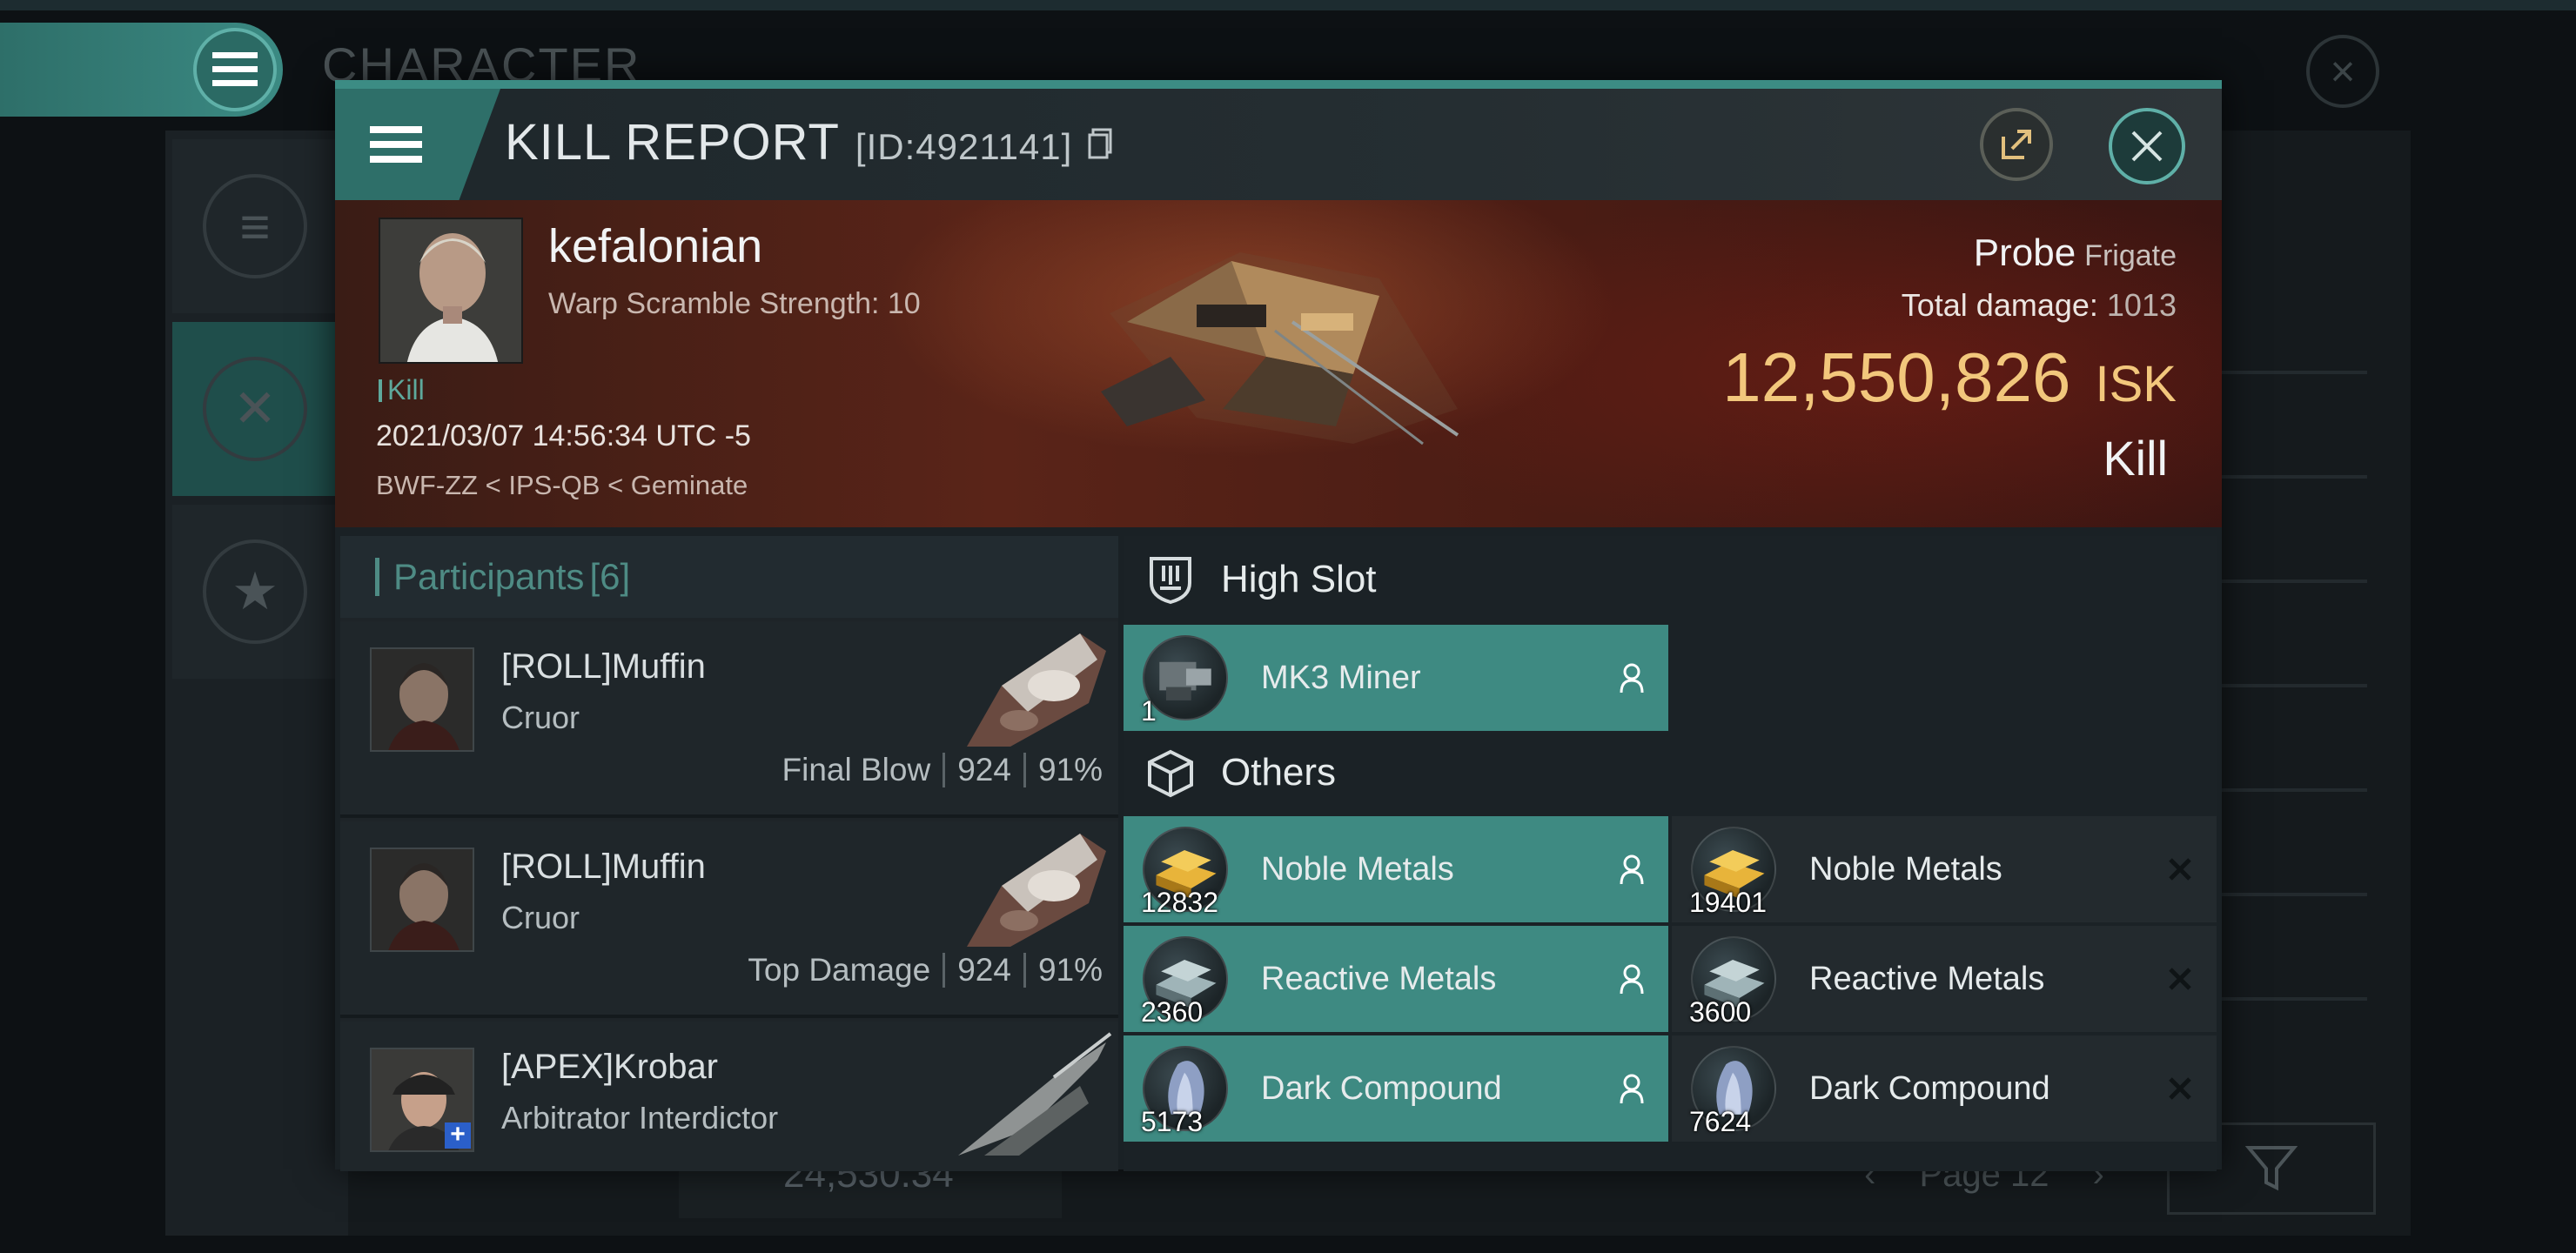  I want to click on fitting-item: 3600 Reactive Metals, so click(1944, 979).